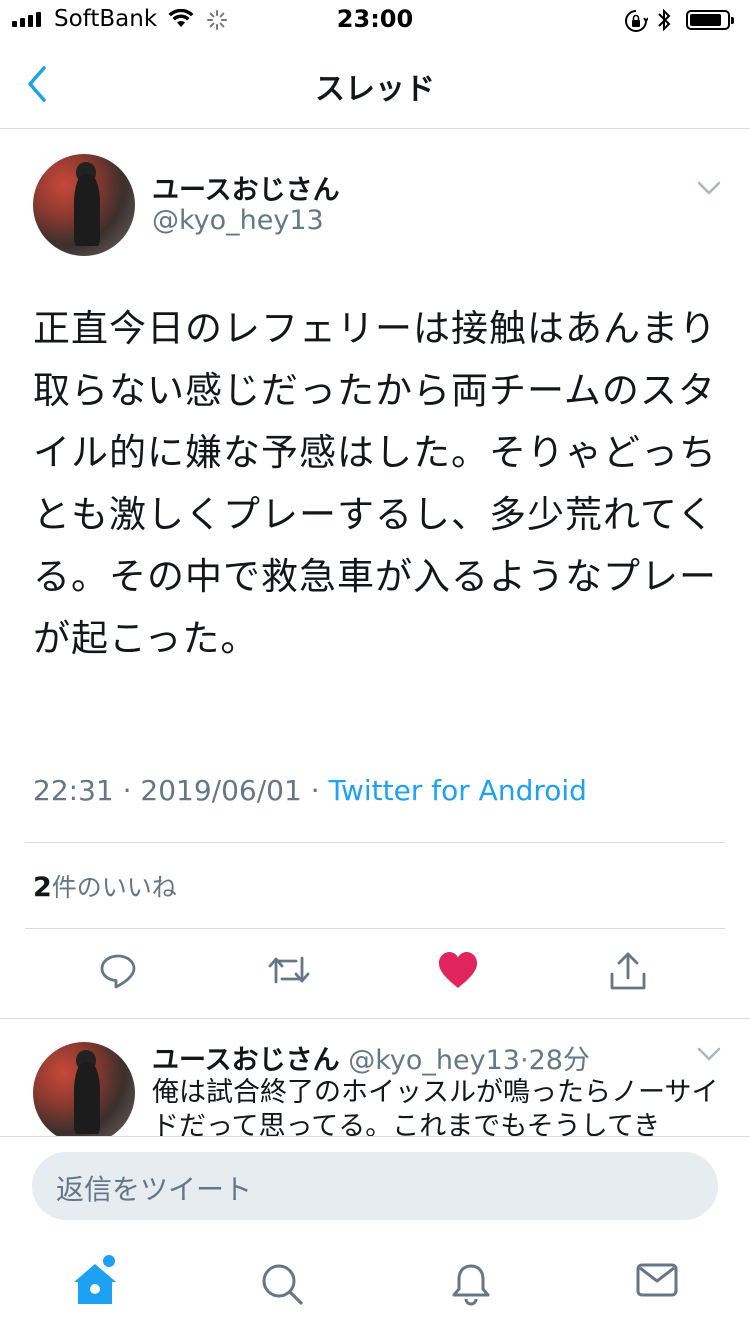 Image resolution: width=750 pixels, height=1335 pixels. What do you see at coordinates (458, 970) in the screenshot?
I see `like-heart-icon` at bounding box center [458, 970].